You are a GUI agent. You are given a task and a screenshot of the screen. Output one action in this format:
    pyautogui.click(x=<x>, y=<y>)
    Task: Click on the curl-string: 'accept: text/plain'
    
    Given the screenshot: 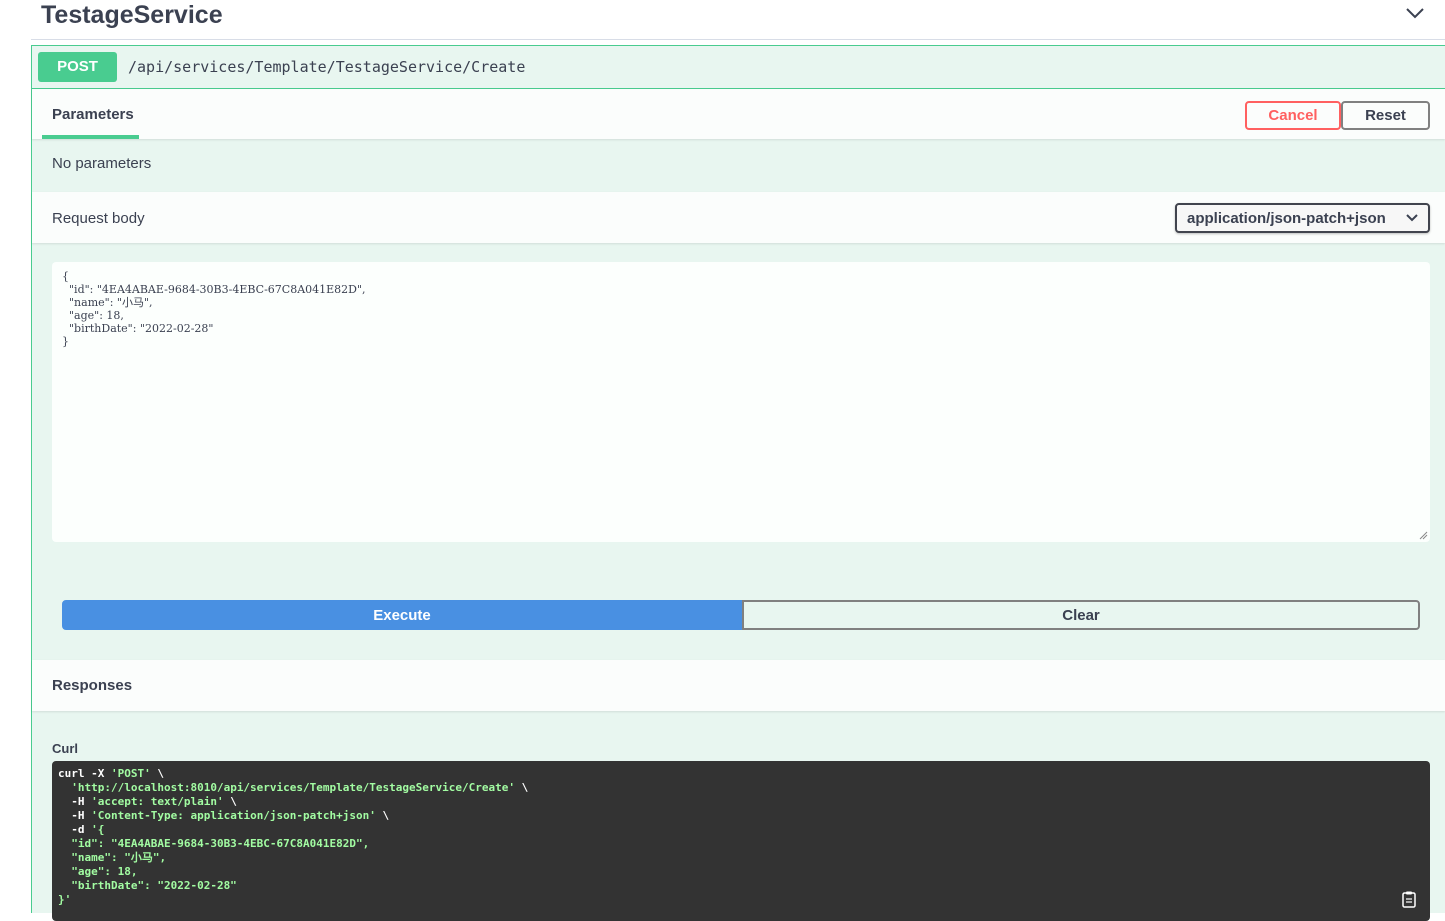 What is the action you would take?
    pyautogui.click(x=157, y=801)
    